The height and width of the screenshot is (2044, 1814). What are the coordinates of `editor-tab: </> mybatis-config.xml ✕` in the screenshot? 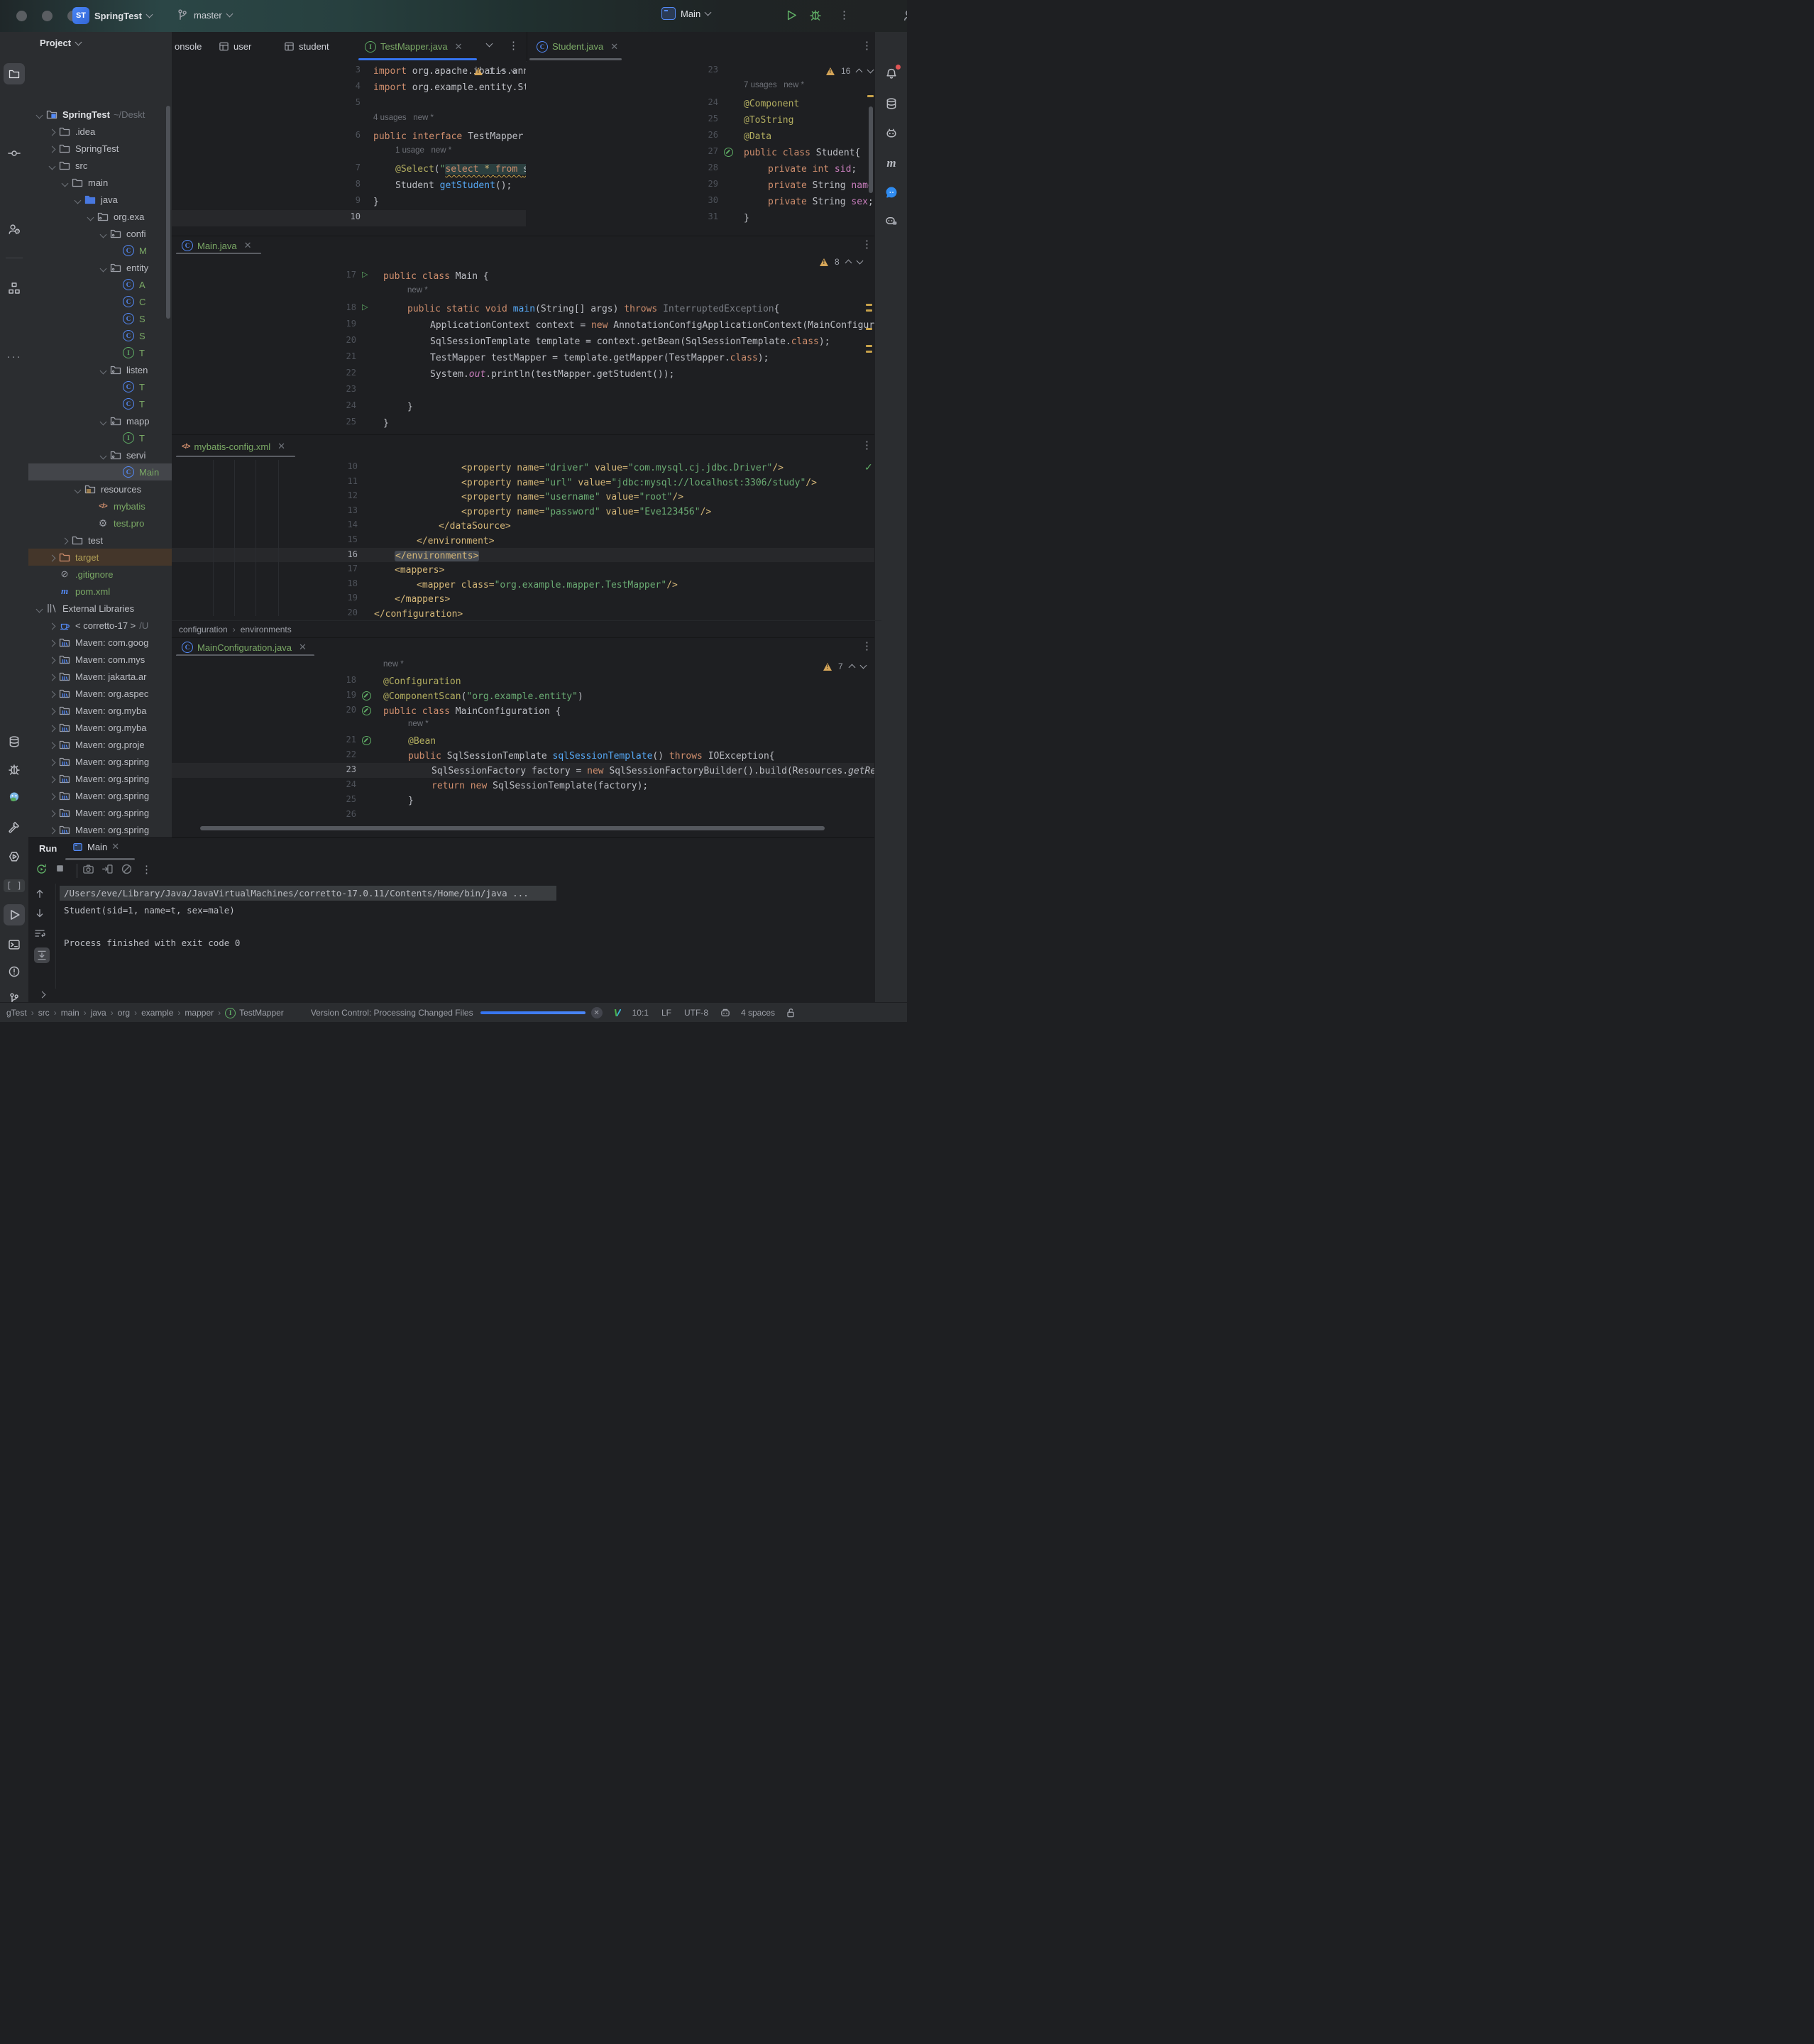 It's located at (234, 446).